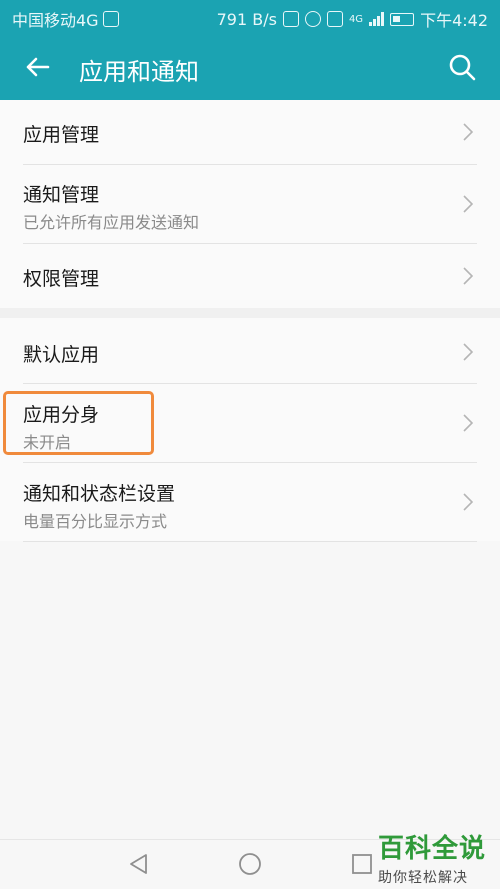  I want to click on status-right: 791 B/s 4G 下午4:42, so click(352, 19).